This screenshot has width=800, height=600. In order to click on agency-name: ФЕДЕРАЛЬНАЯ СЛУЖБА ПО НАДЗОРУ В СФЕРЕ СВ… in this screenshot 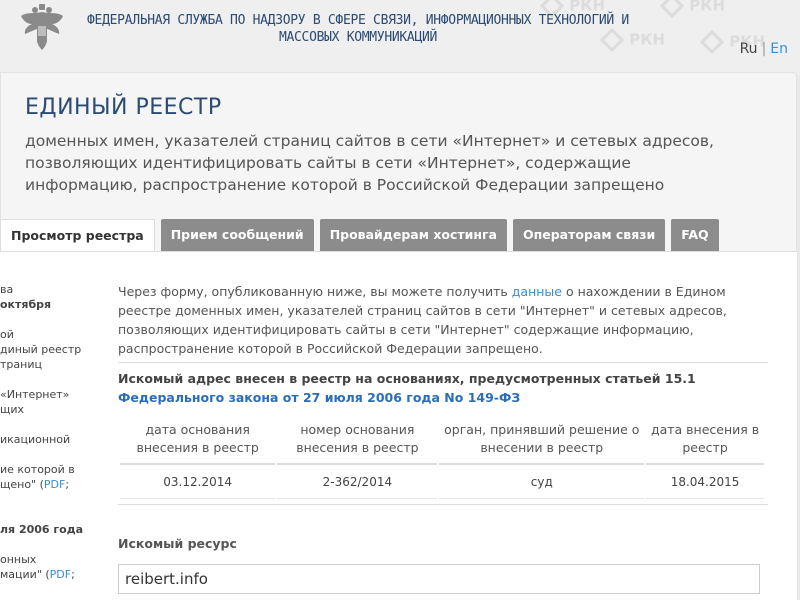, I will do `click(358, 29)`.